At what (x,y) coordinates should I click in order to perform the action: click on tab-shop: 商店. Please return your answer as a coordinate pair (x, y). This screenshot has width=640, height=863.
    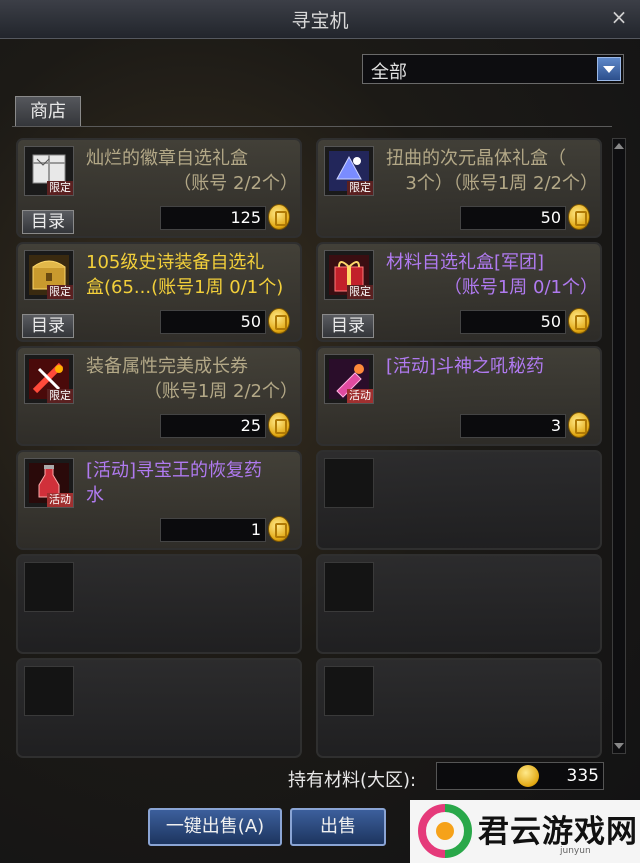
    Looking at the image, I should click on (48, 111).